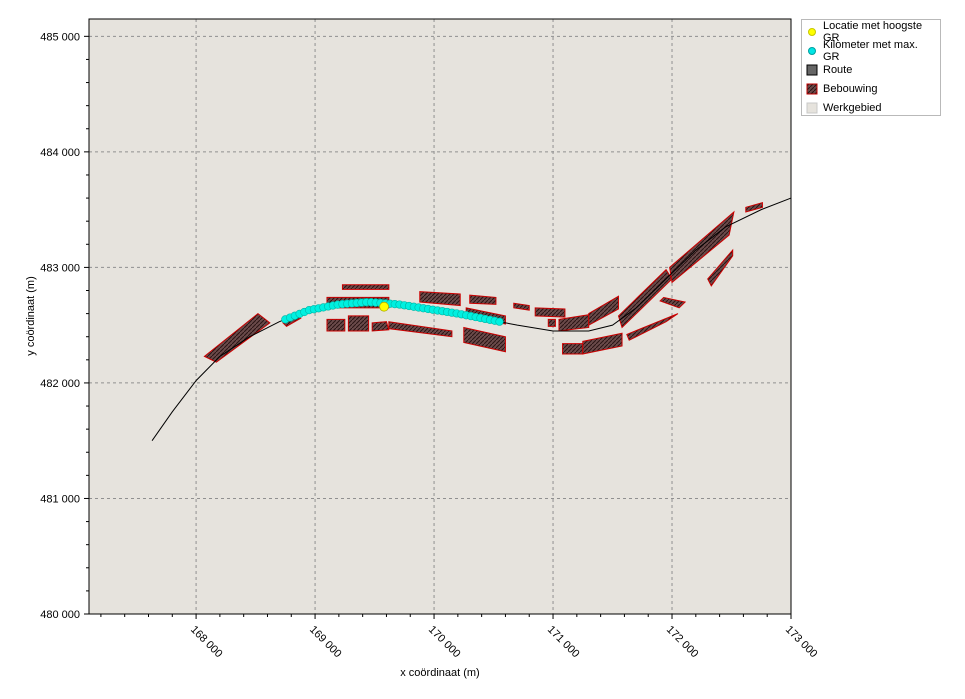  What do you see at coordinates (838, 69) in the screenshot?
I see `legend-label: Route` at bounding box center [838, 69].